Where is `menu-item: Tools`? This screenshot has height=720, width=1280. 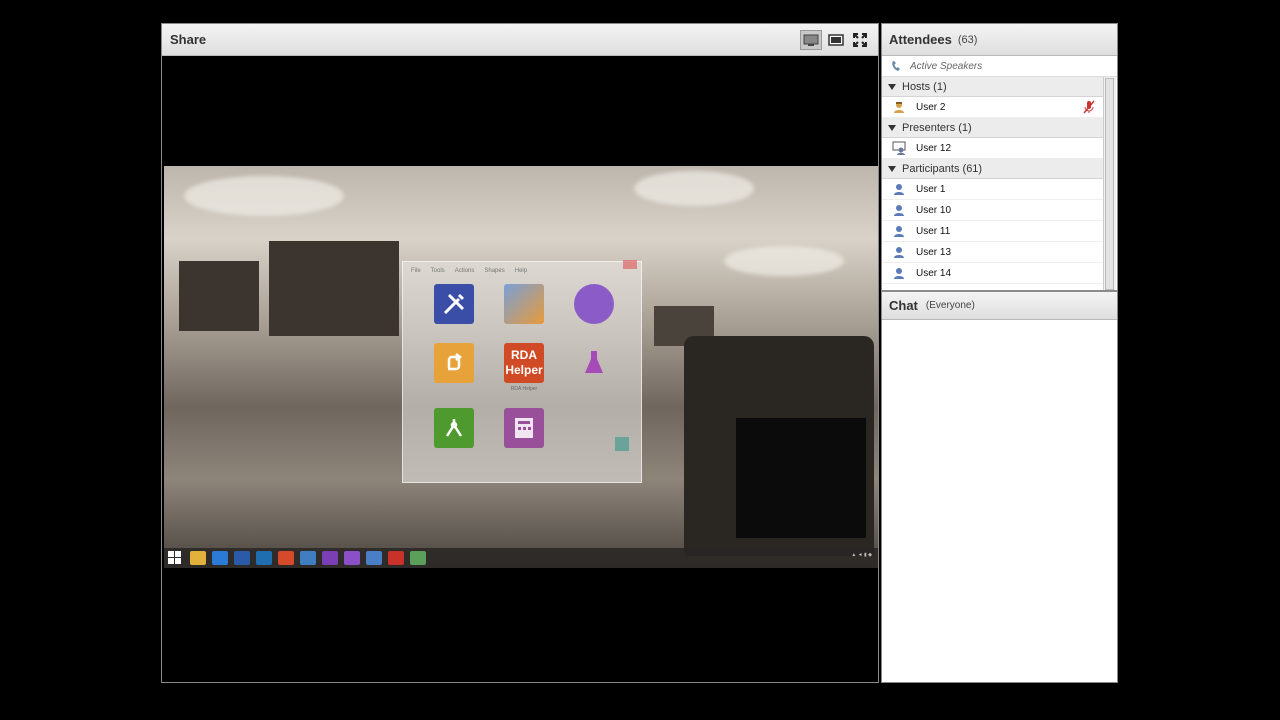 menu-item: Tools is located at coordinates (438, 271).